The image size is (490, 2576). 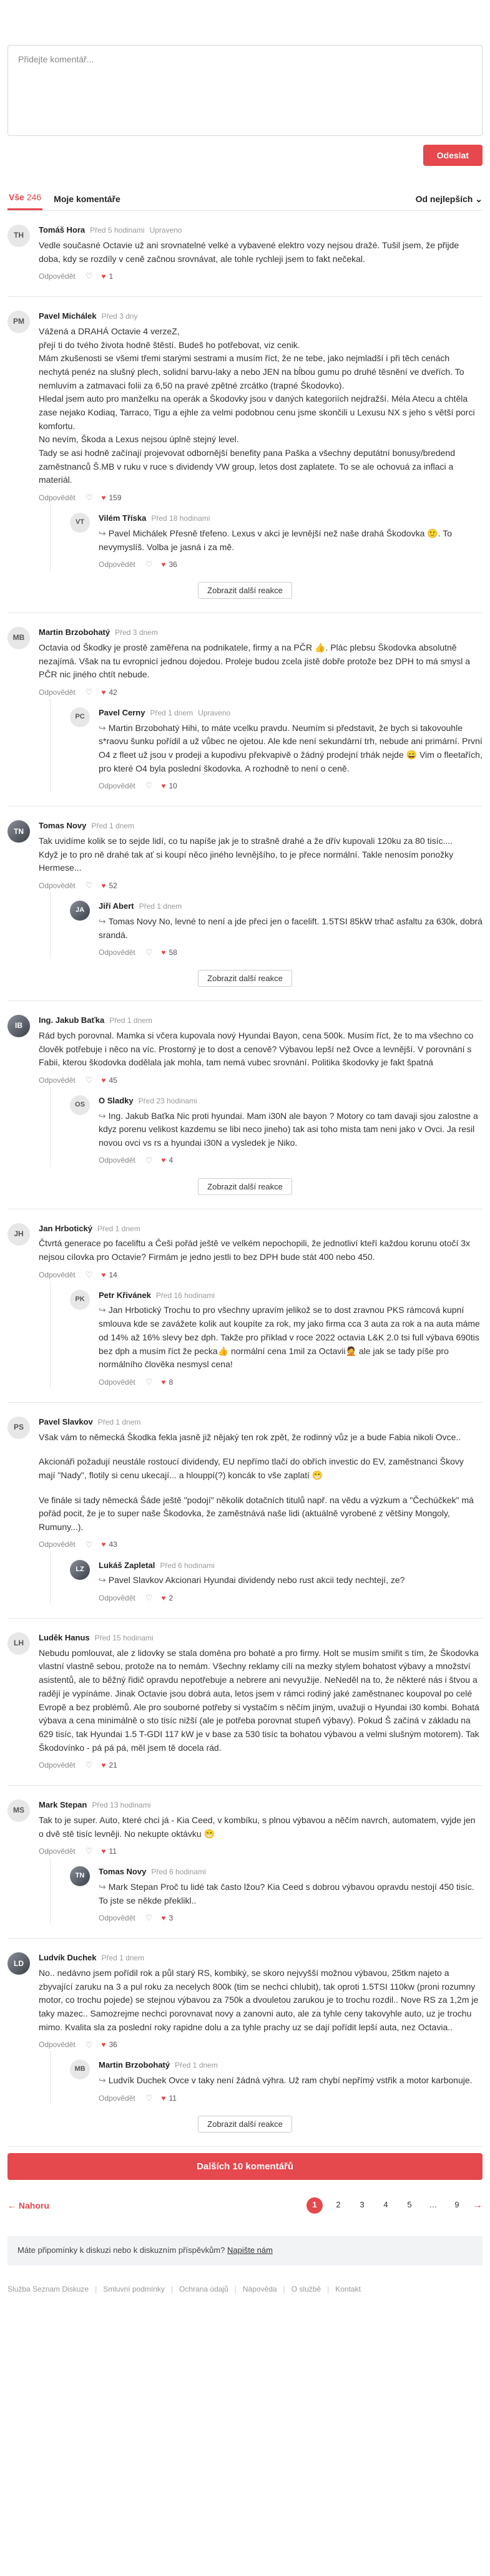 What do you see at coordinates (65, 1228) in the screenshot?
I see `author-name: Jan Hrbotický` at bounding box center [65, 1228].